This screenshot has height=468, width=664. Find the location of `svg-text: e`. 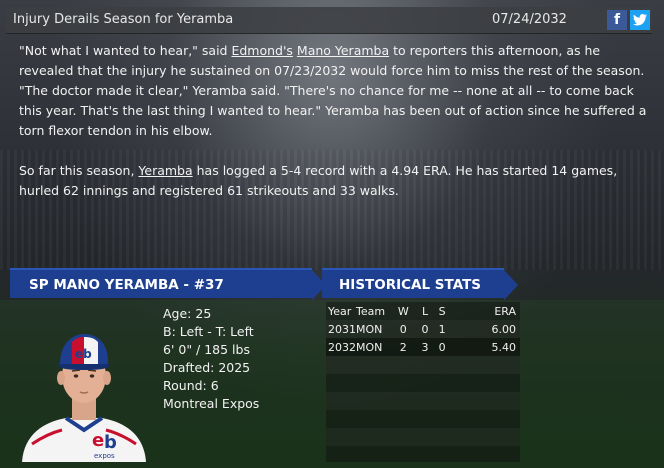

svg-text: e is located at coordinates (98, 440).